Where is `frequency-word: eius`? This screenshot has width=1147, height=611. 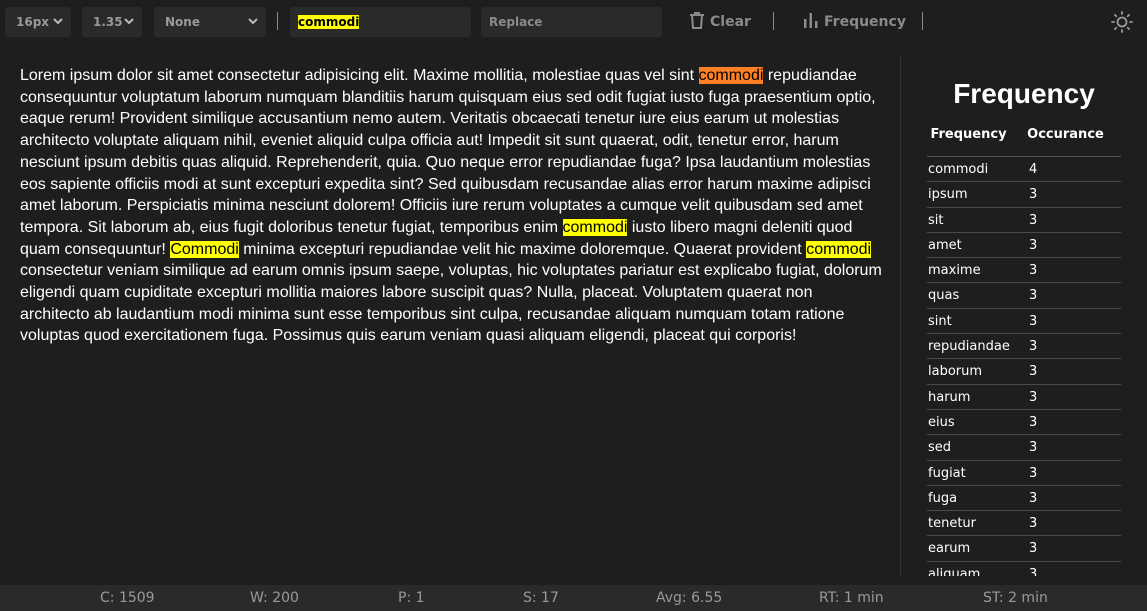
frequency-word: eius is located at coordinates (941, 422).